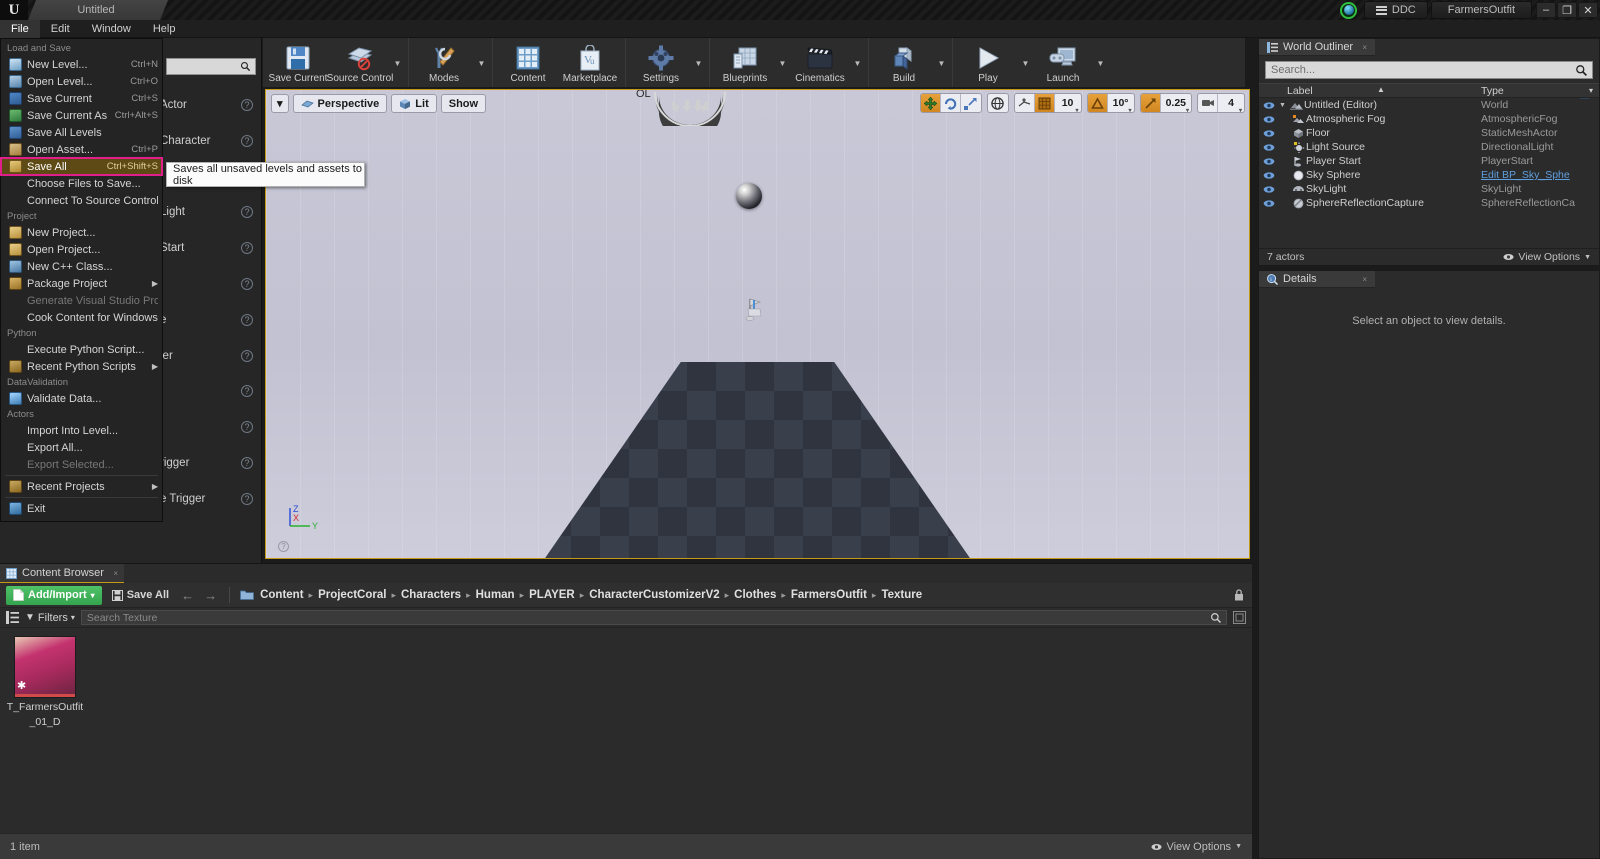  What do you see at coordinates (755, 595) in the screenshot?
I see `breadcrumb-item: Clothes` at bounding box center [755, 595].